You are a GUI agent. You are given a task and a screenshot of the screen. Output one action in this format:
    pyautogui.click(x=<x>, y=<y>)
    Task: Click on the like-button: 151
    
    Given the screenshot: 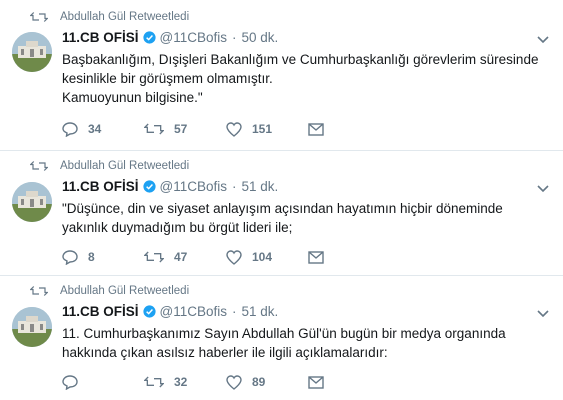 What is the action you would take?
    pyautogui.click(x=267, y=129)
    